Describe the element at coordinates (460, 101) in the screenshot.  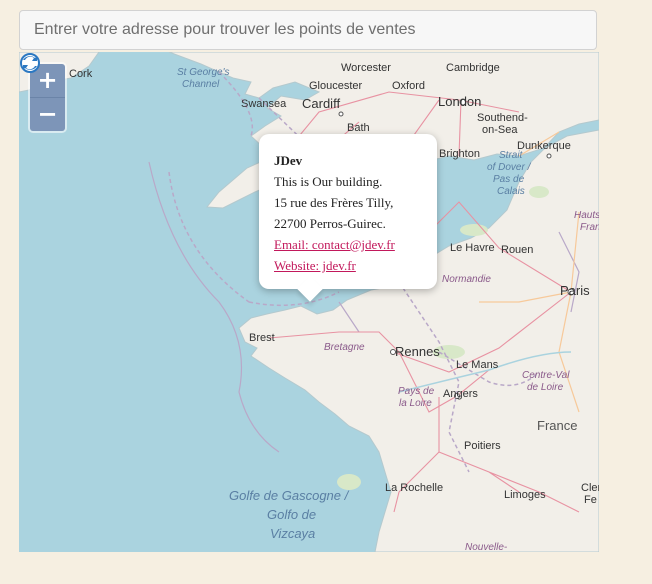
I see `map-label: London` at that location.